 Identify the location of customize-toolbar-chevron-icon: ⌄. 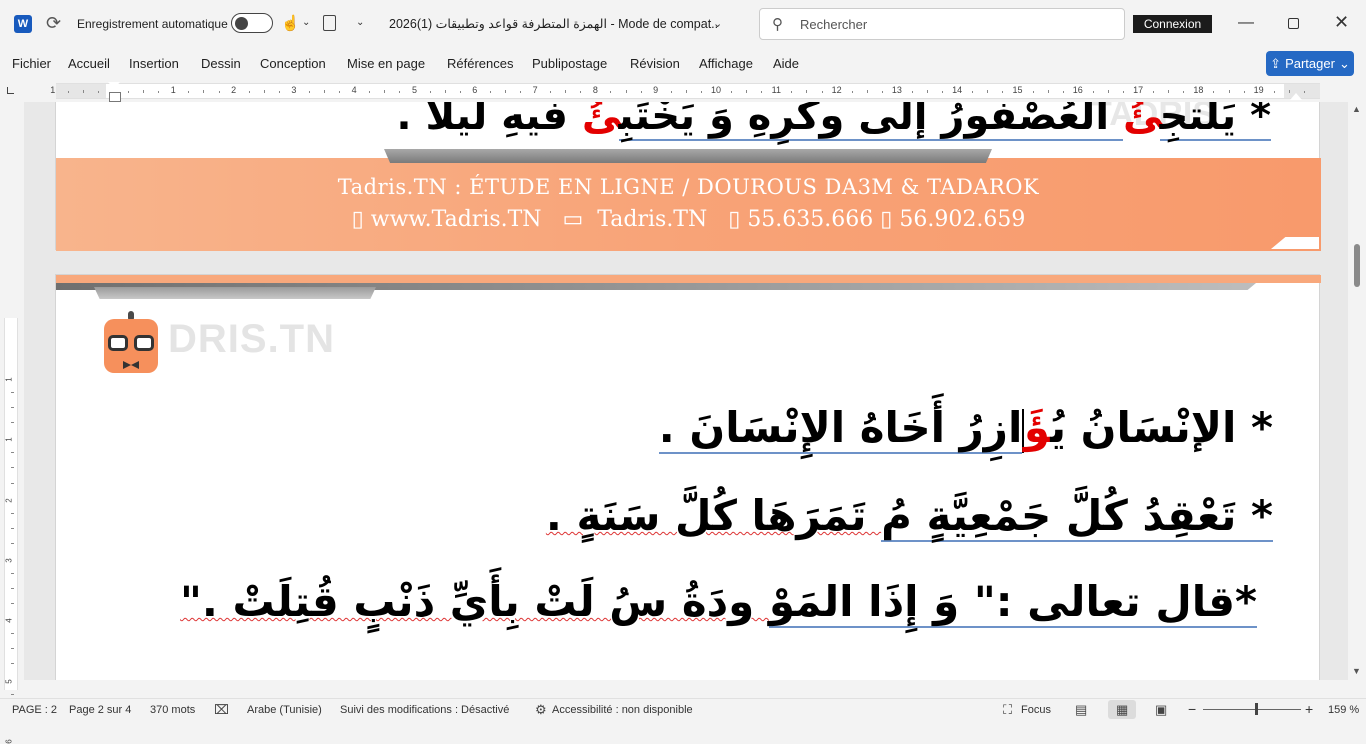
(360, 22).